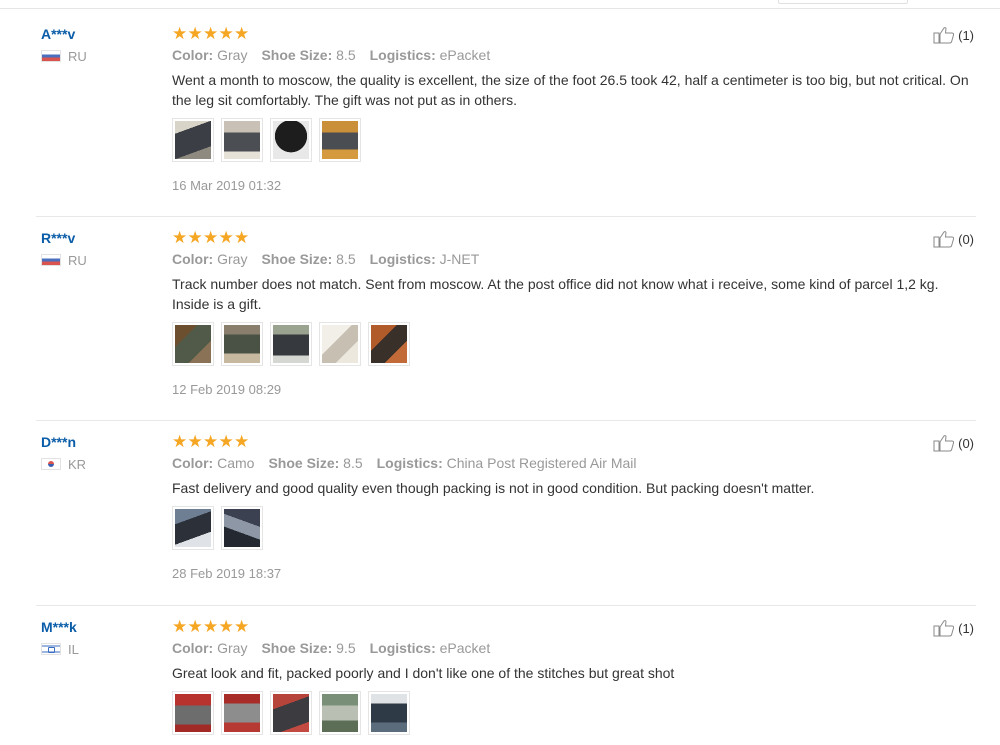  I want to click on logistics-value: J-NET, so click(459, 259).